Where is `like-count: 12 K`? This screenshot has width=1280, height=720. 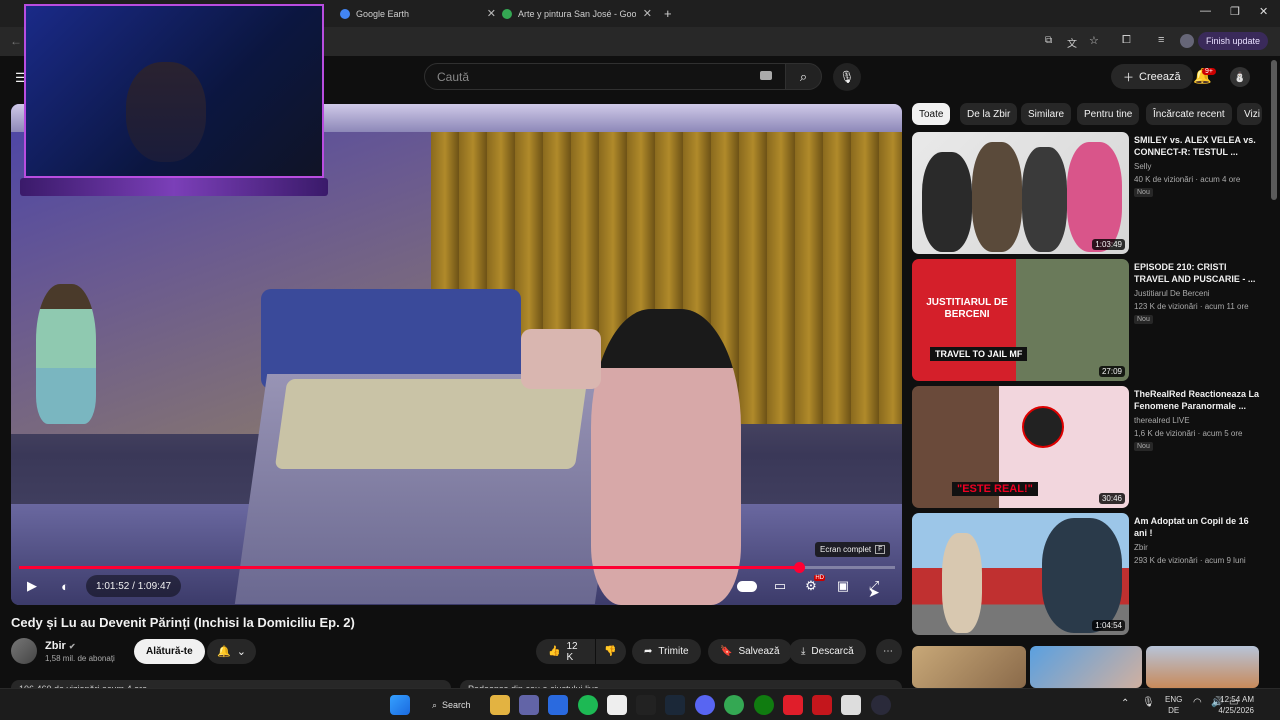
like-count: 12 K is located at coordinates (572, 651).